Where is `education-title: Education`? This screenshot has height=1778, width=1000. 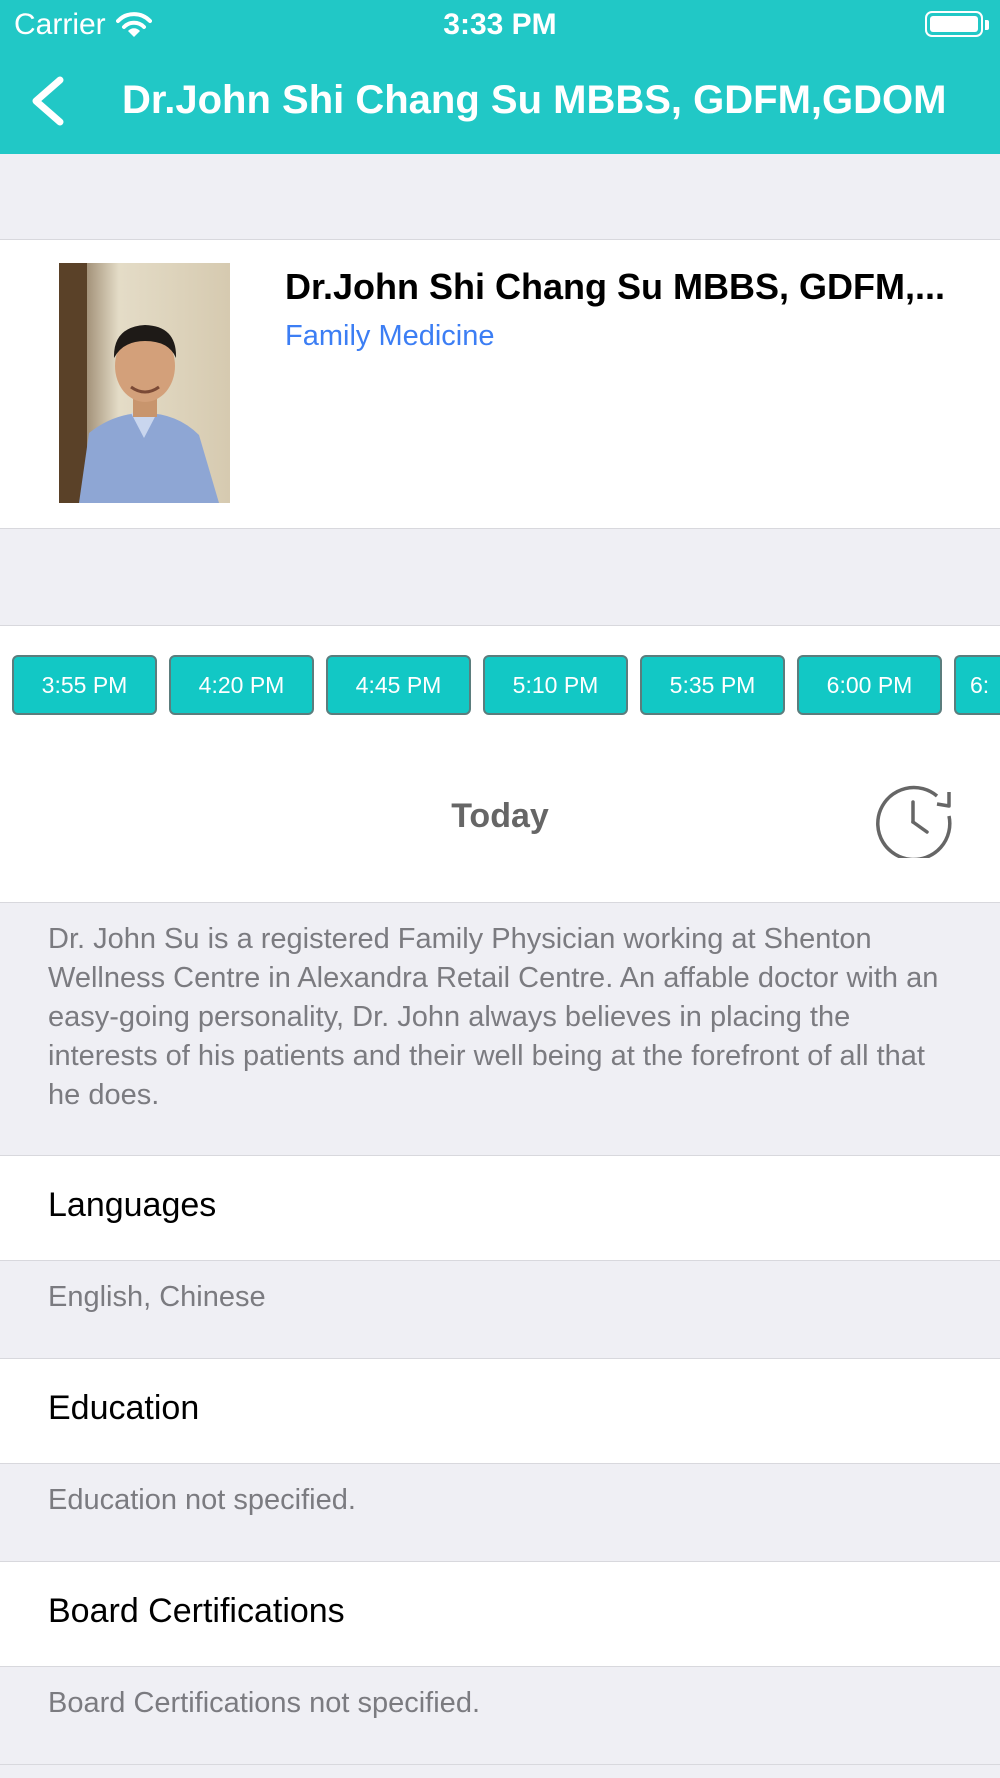 education-title: Education is located at coordinates (124, 1408).